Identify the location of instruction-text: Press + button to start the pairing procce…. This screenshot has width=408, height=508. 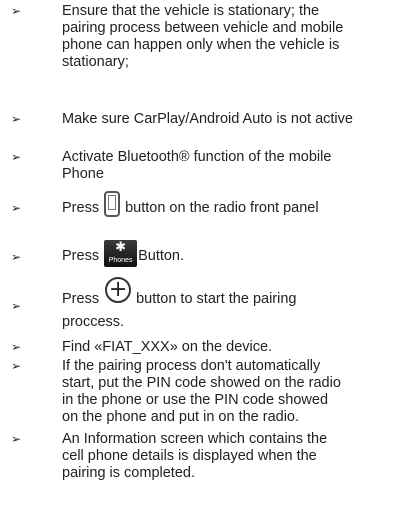
(179, 303).